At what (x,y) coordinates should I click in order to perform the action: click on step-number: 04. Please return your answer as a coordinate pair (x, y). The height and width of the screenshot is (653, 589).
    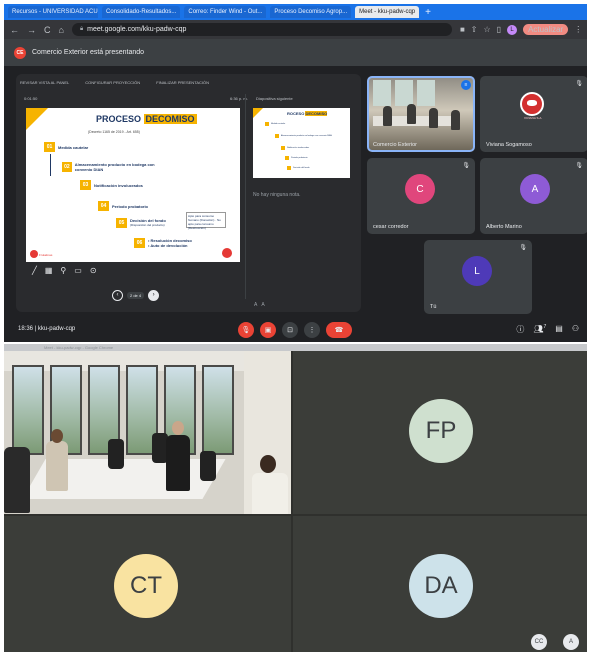
    Looking at the image, I should click on (103, 206).